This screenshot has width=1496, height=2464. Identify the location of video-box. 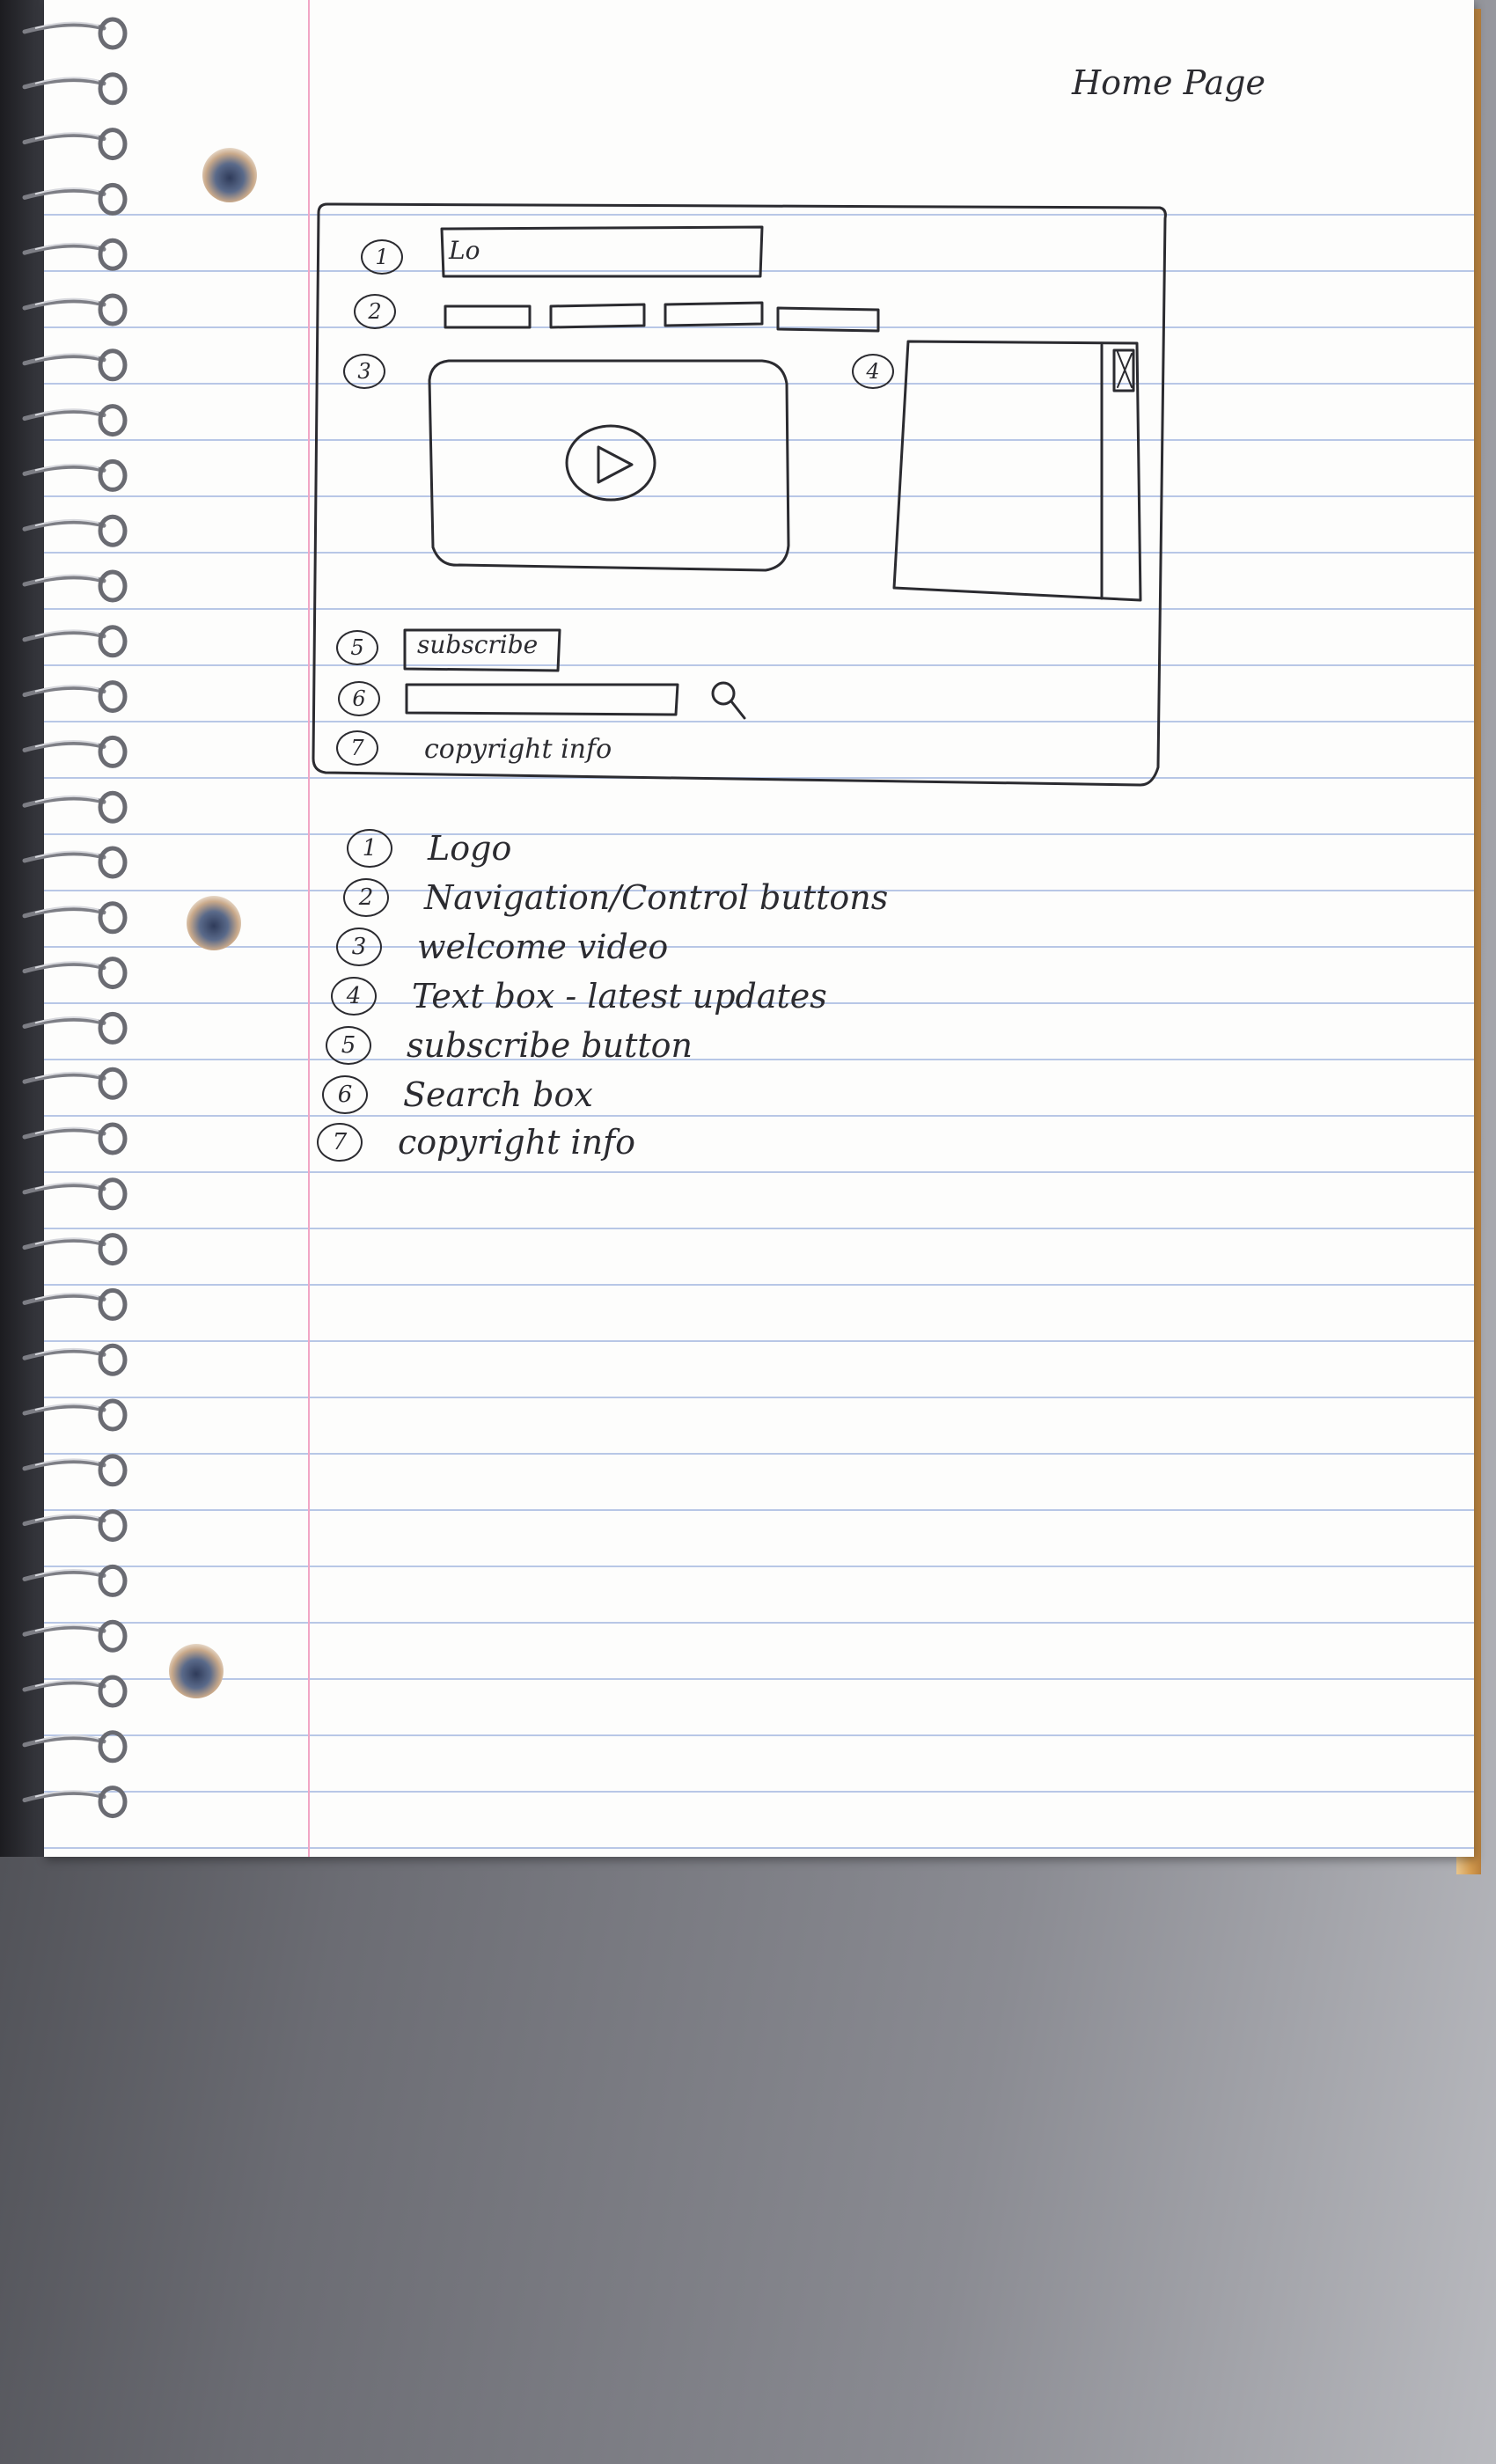
(609, 465).